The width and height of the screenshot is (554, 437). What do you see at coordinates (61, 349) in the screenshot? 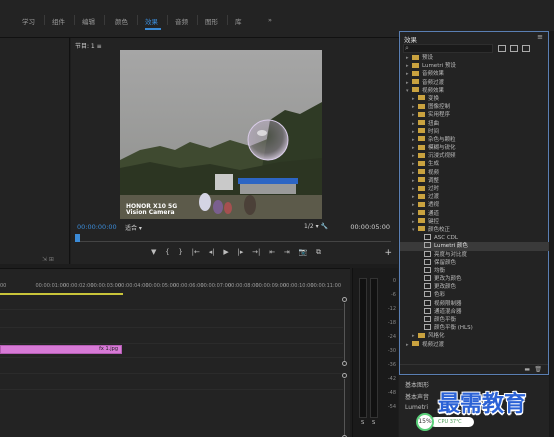
I see `timeline-clip: fx 1.jpg` at bounding box center [61, 349].